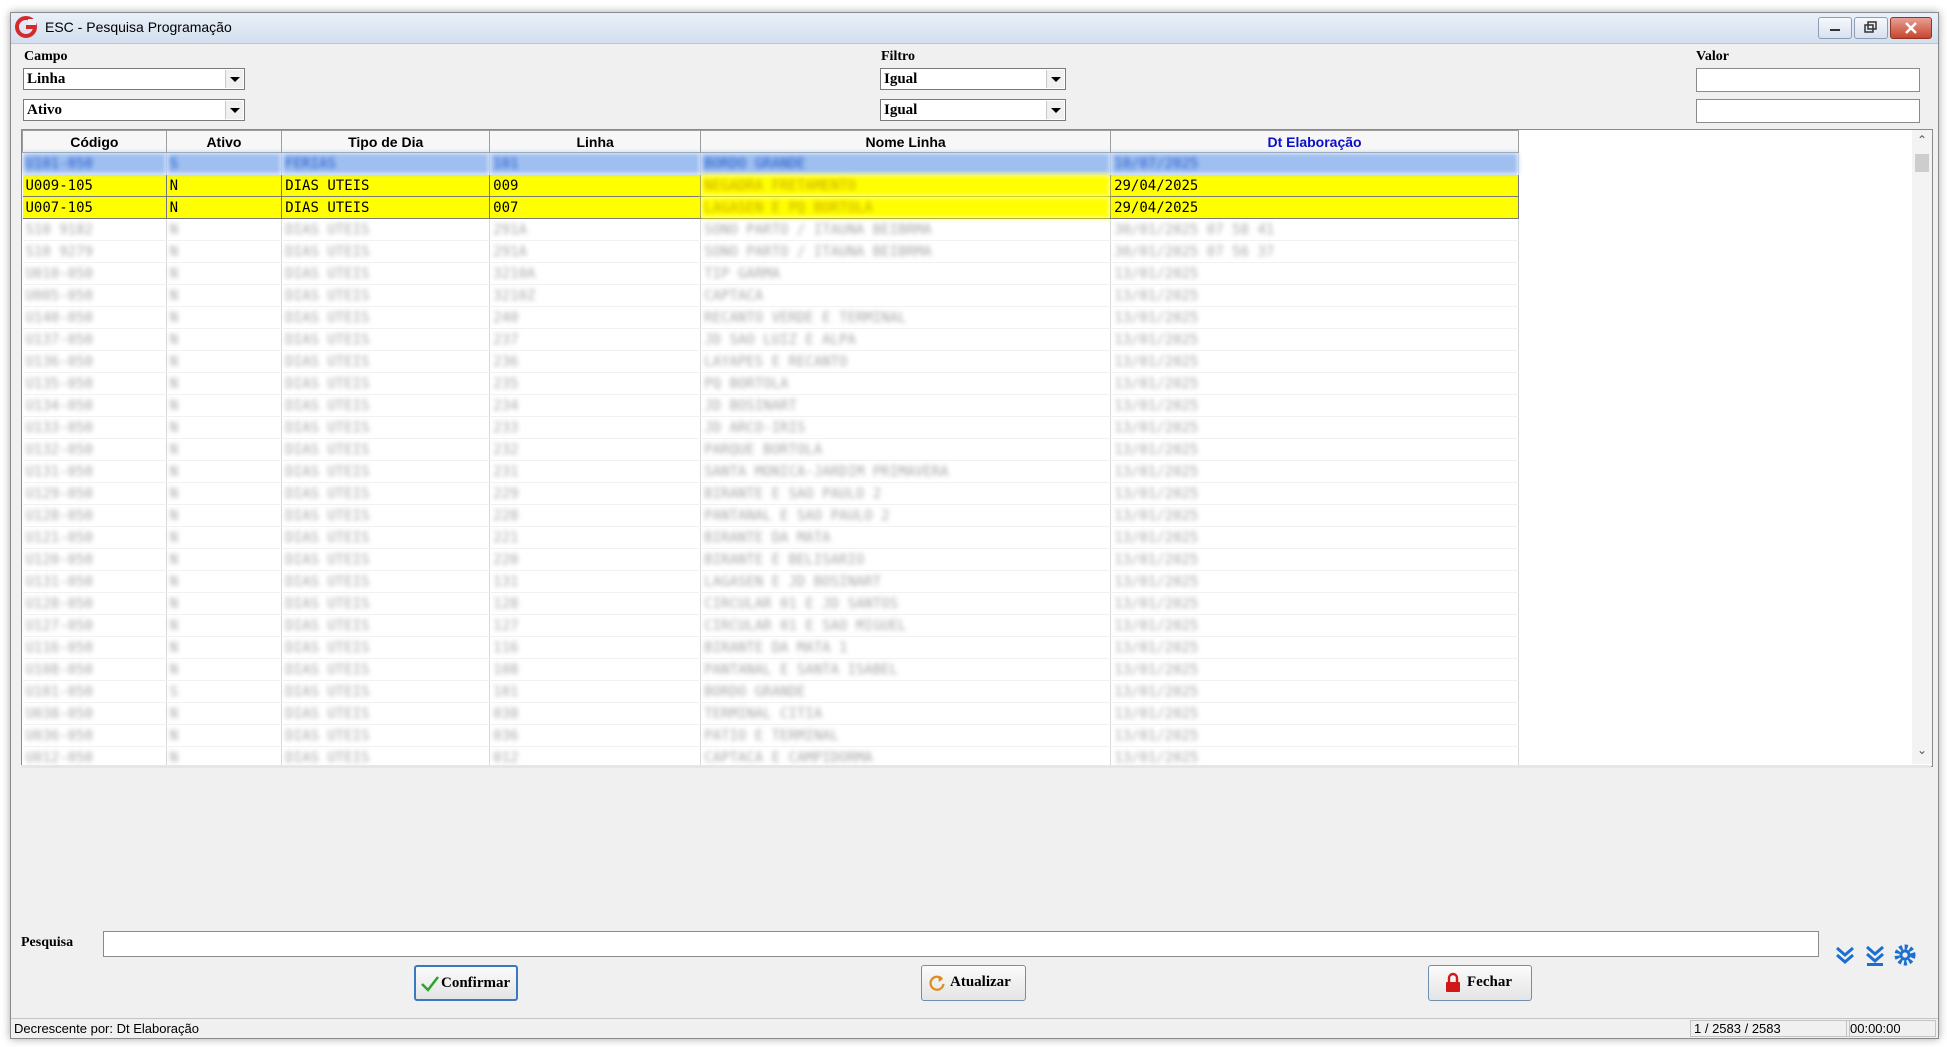  Describe the element at coordinates (94, 141) in the screenshot. I see `column-header-codigo: Código` at that location.